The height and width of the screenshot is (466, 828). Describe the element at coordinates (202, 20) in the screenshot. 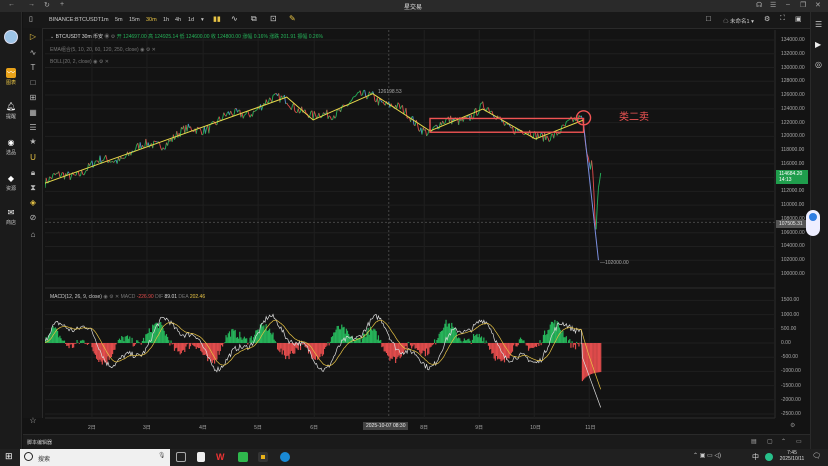

I see `interval-dropdown-icon: ▾` at that location.